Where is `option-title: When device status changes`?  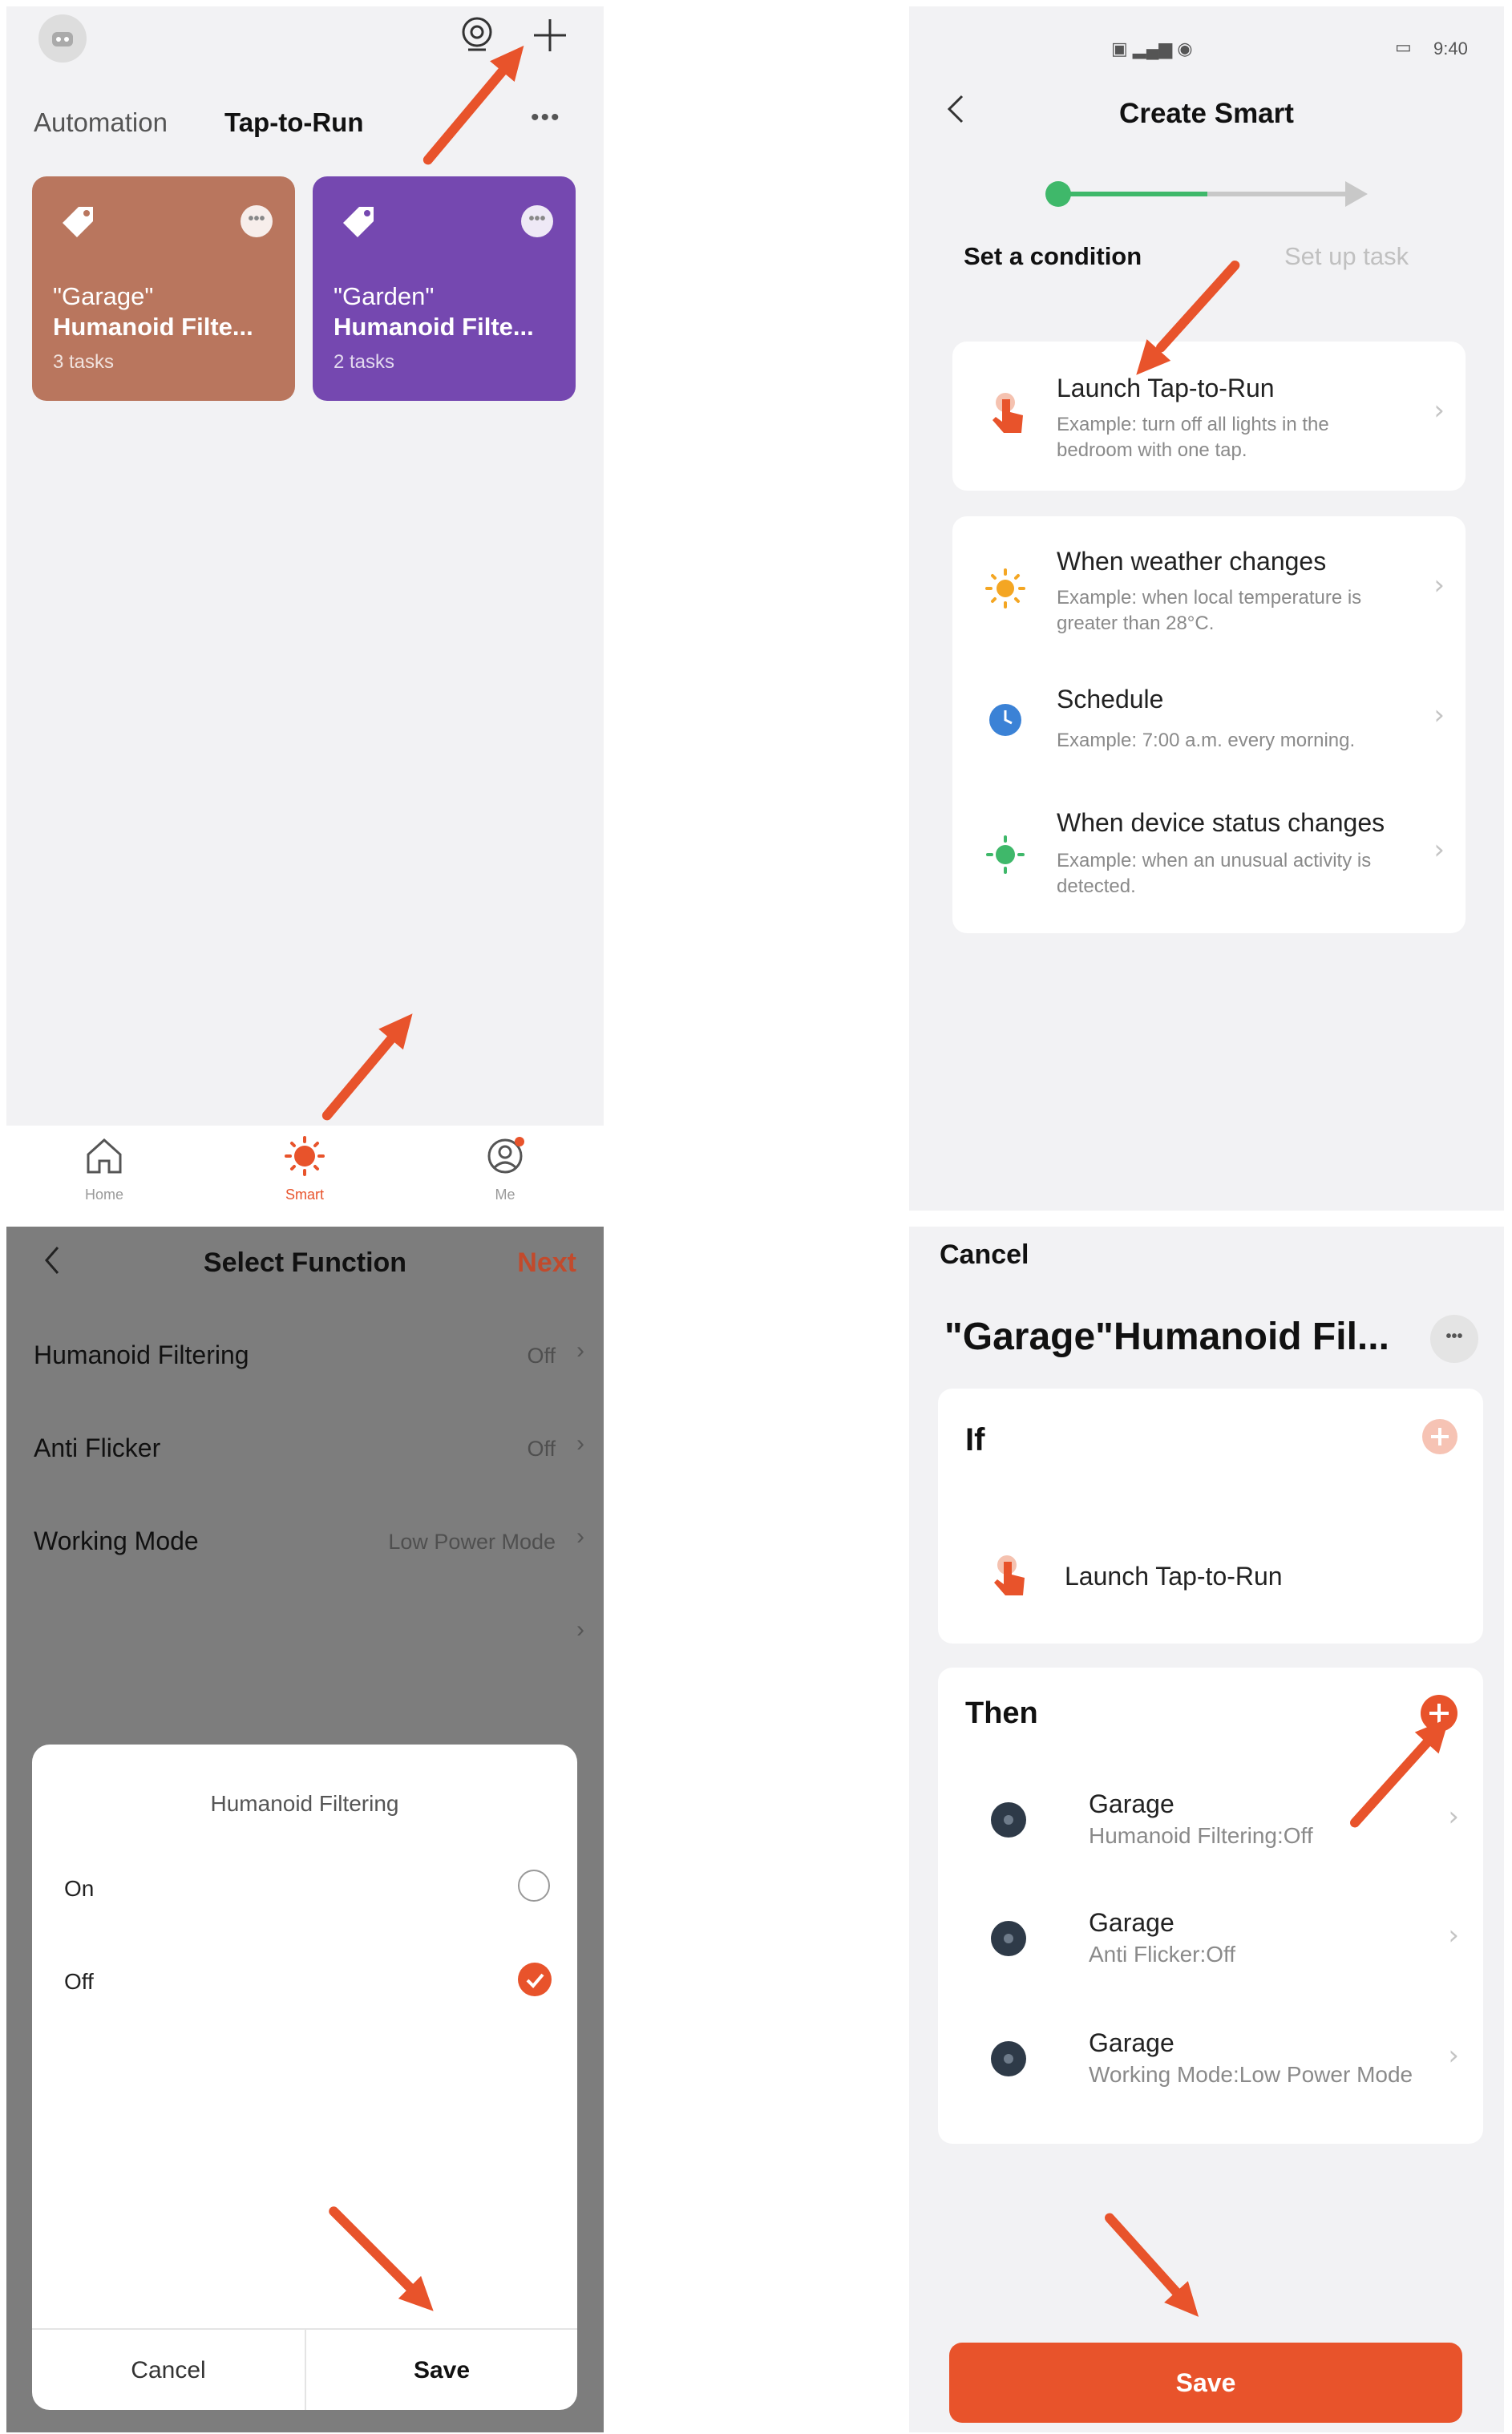 option-title: When device status changes is located at coordinates (1221, 822).